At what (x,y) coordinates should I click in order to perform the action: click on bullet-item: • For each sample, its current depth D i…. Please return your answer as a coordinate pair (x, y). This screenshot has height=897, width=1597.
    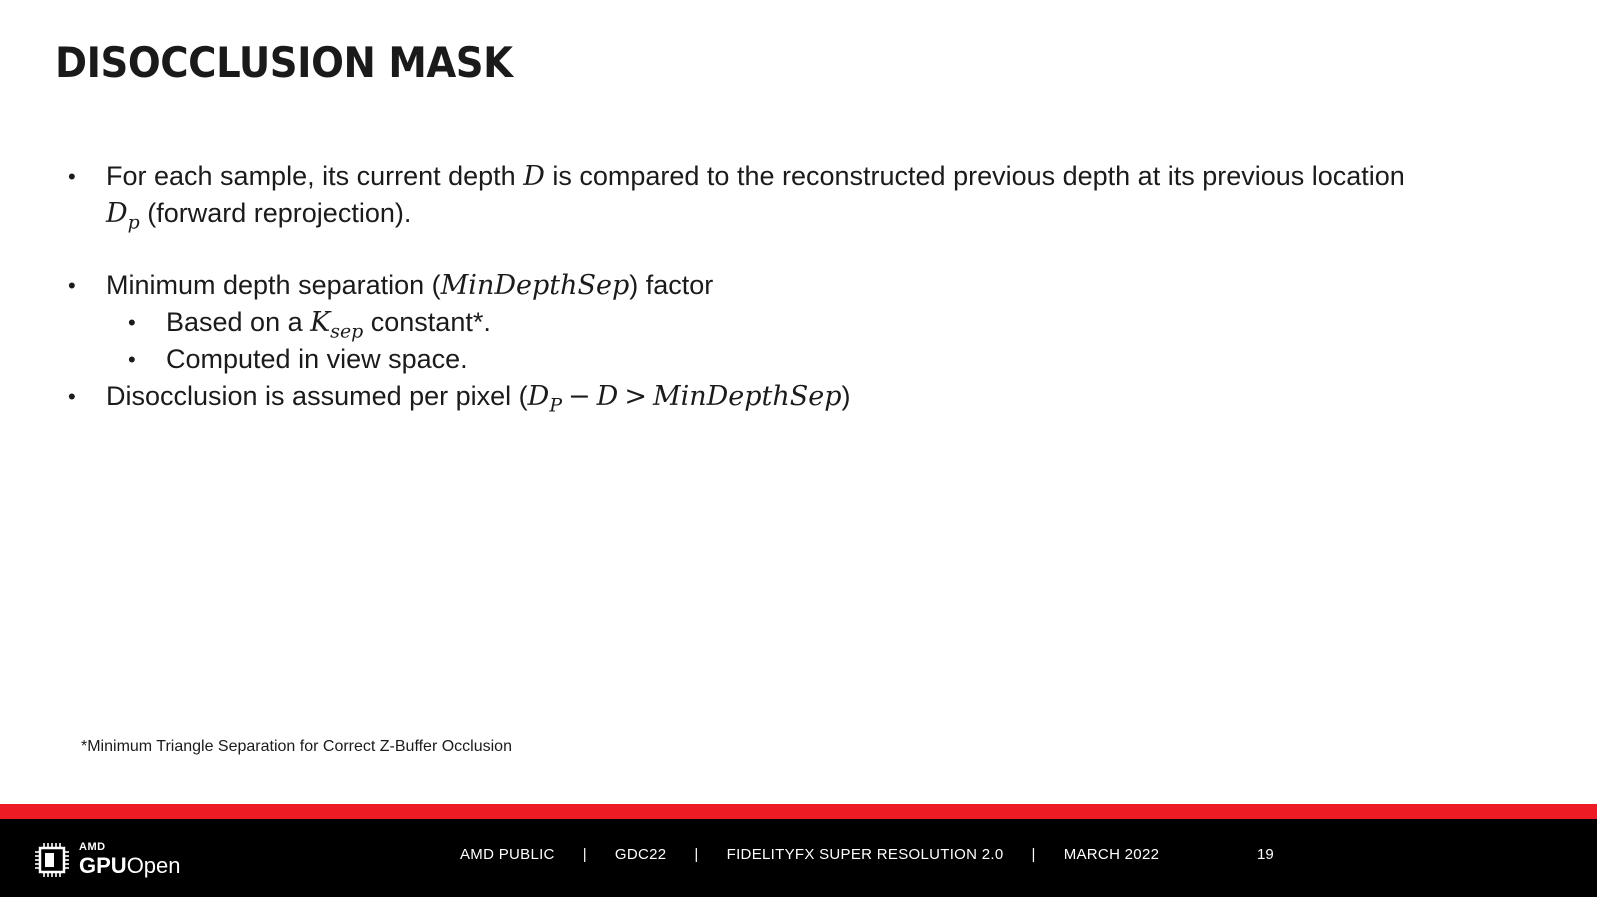
    Looking at the image, I should click on (792, 195).